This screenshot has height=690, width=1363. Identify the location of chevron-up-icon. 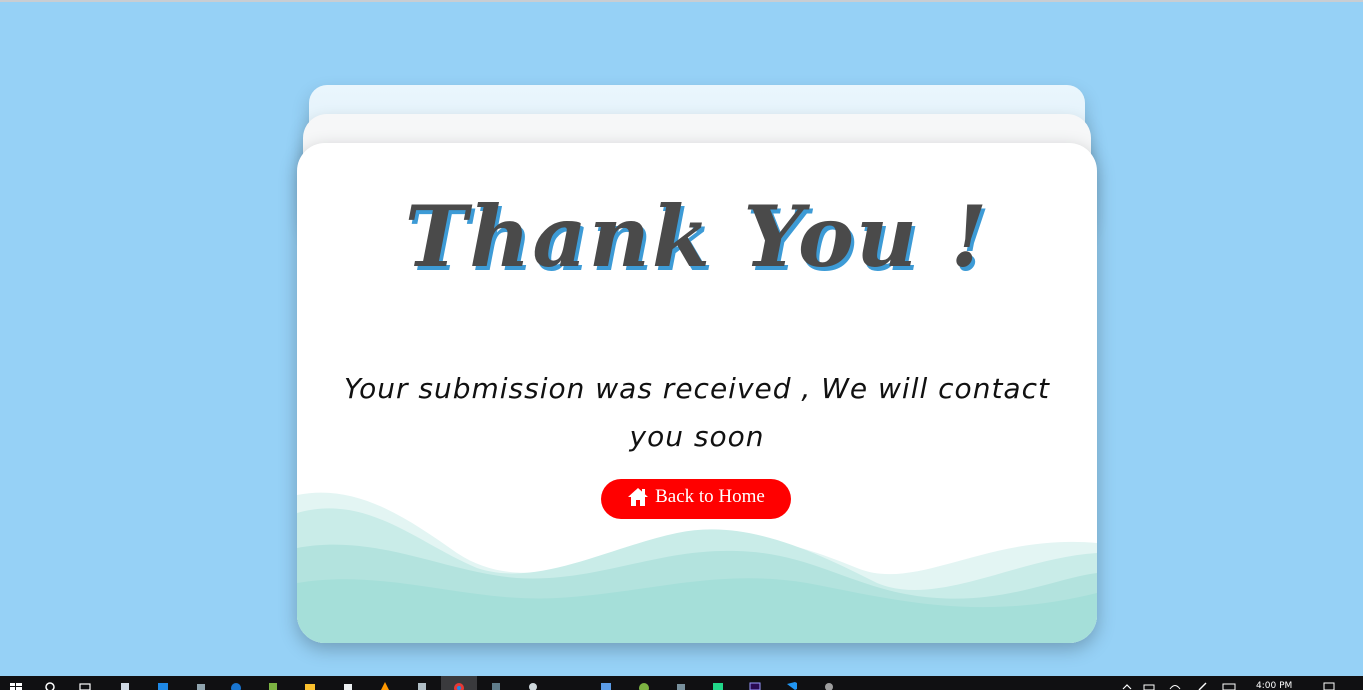
(1127, 685).